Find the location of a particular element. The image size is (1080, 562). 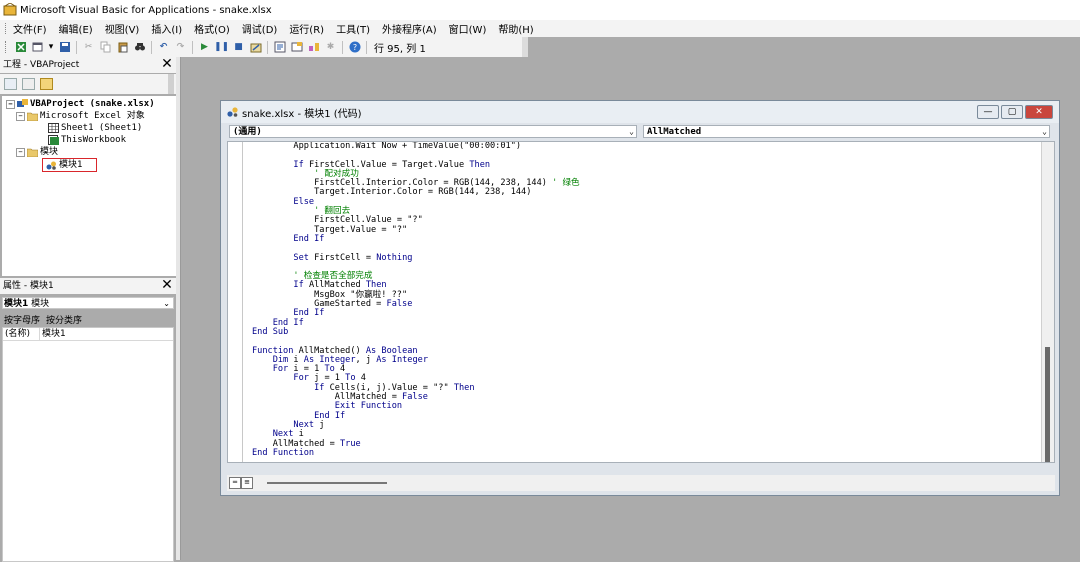

design-mode-icon is located at coordinates (255, 47).